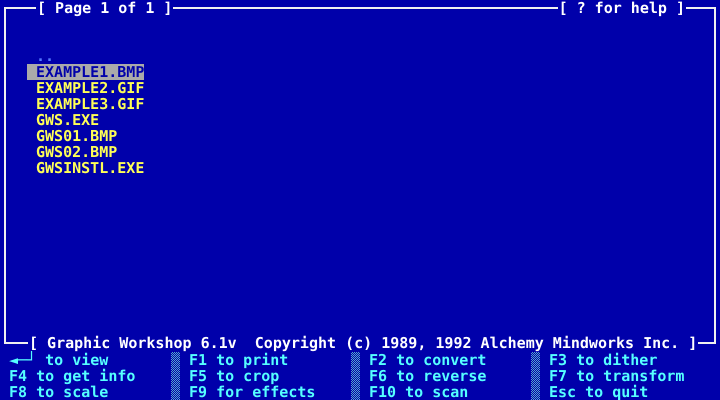 Image resolution: width=720 pixels, height=400 pixels. What do you see at coordinates (363, 343) in the screenshot?
I see `copyright-text: [ Graphic Workshop 6.1v Copyright (c) 1989, 1992 Alchemy Mindworks Inc. ]` at bounding box center [363, 343].